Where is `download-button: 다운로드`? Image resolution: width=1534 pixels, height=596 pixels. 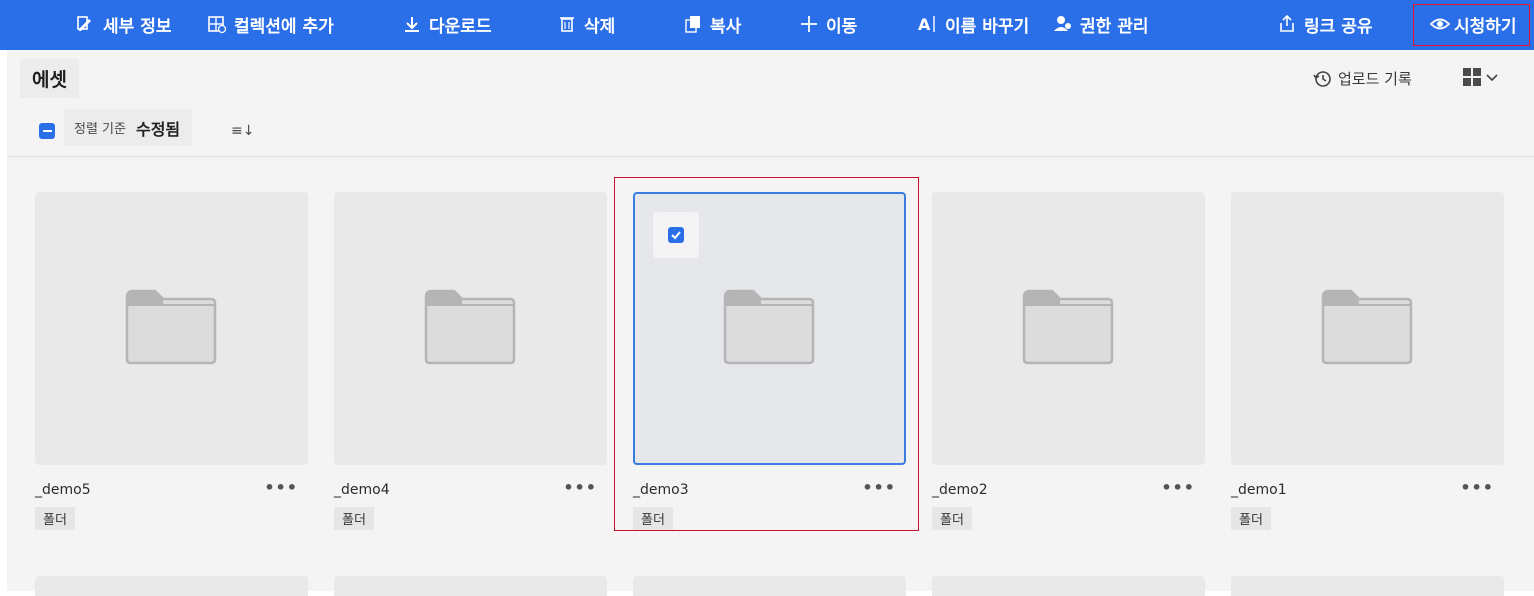
download-button: 다운로드 is located at coordinates (447, 24).